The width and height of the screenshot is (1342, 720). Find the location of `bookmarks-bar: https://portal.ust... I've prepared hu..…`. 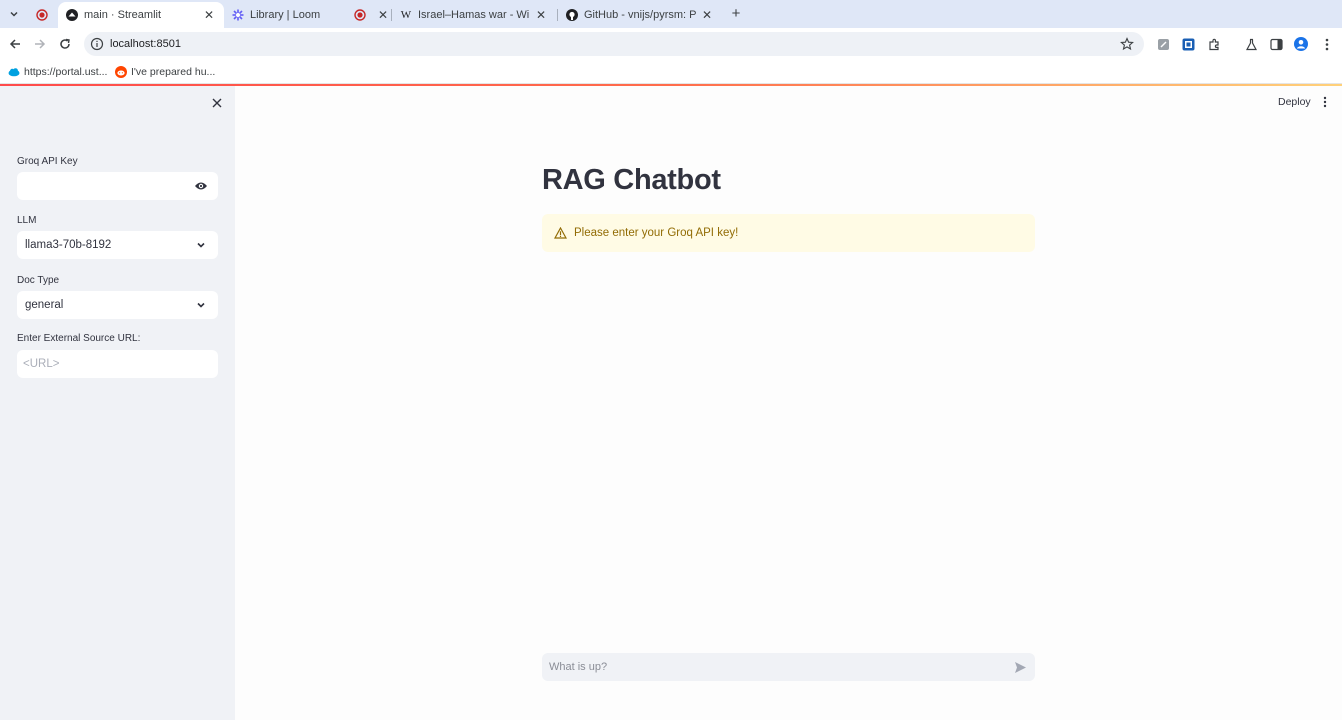

bookmarks-bar: https://portal.ust... I've prepared hu..… is located at coordinates (671, 72).